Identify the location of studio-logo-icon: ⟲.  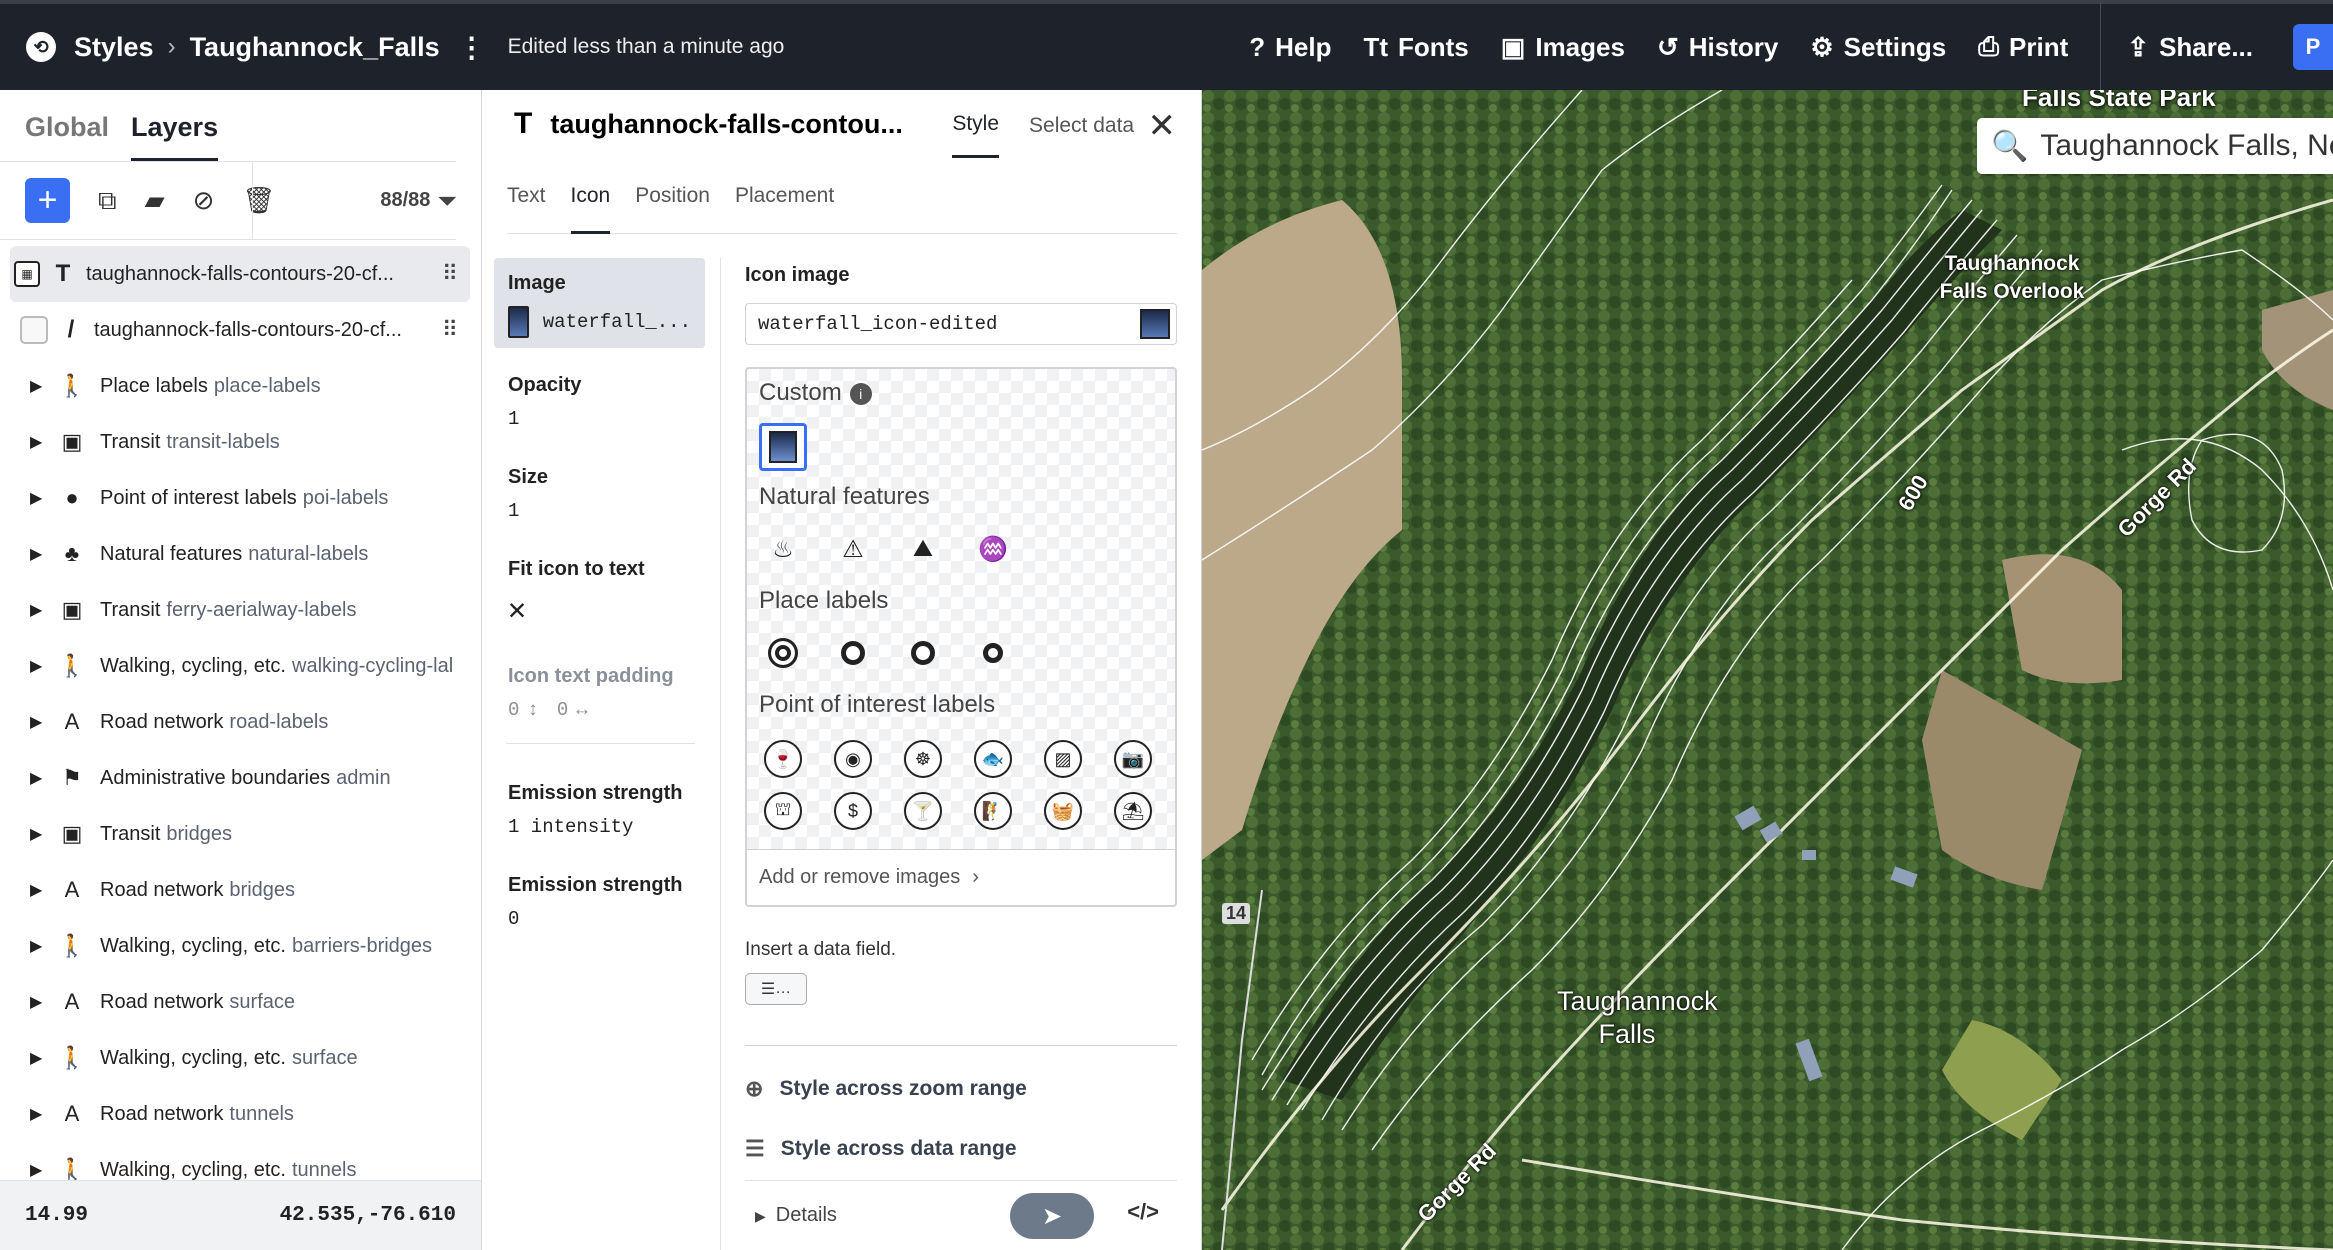
(41, 47).